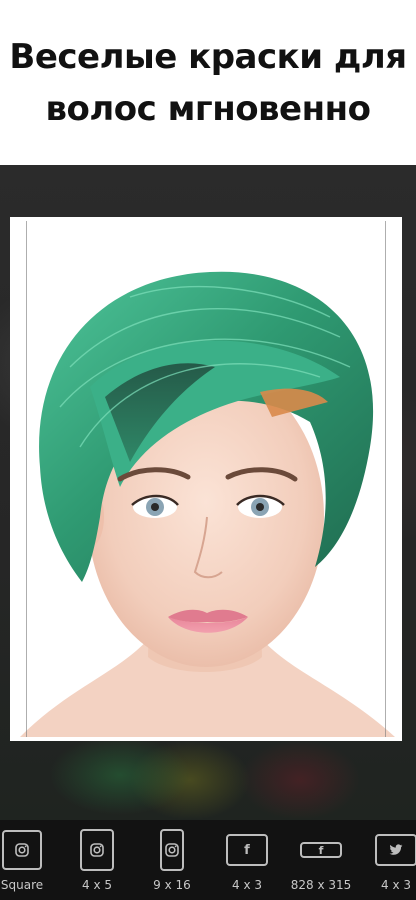 The image size is (416, 900). What do you see at coordinates (389, 728) in the screenshot?
I see `crop-handle-bottom-right` at bounding box center [389, 728].